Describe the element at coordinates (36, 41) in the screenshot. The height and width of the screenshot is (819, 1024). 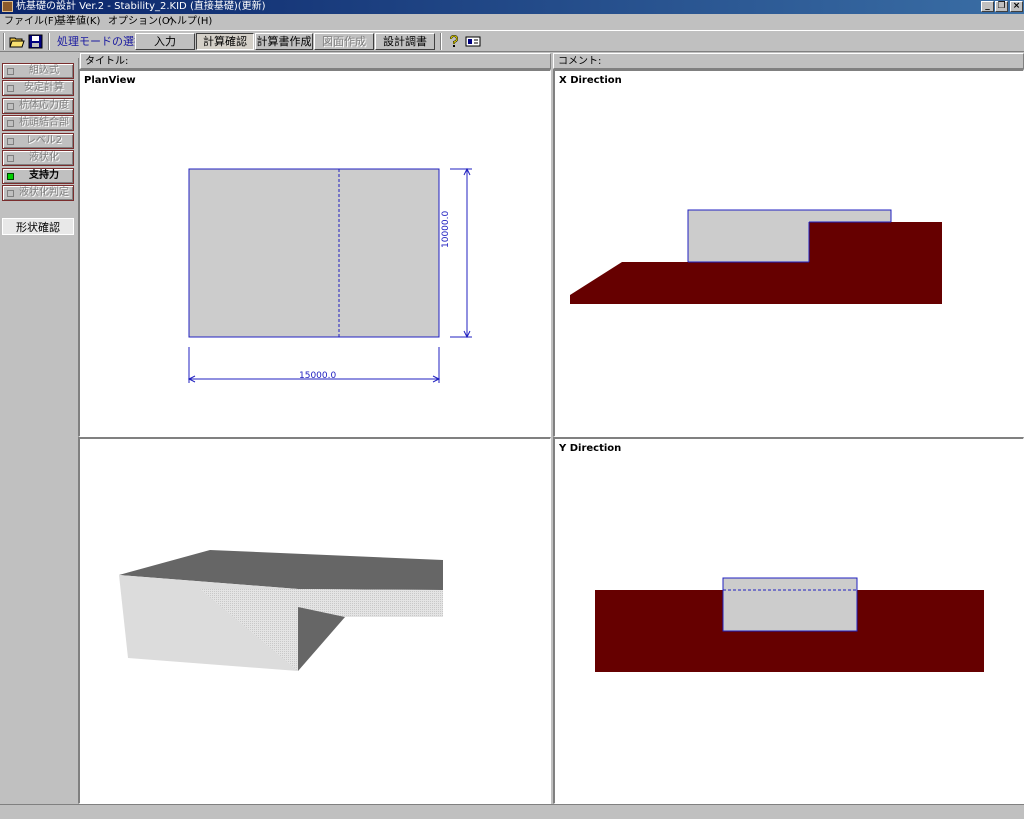
I see `save-icon` at that location.